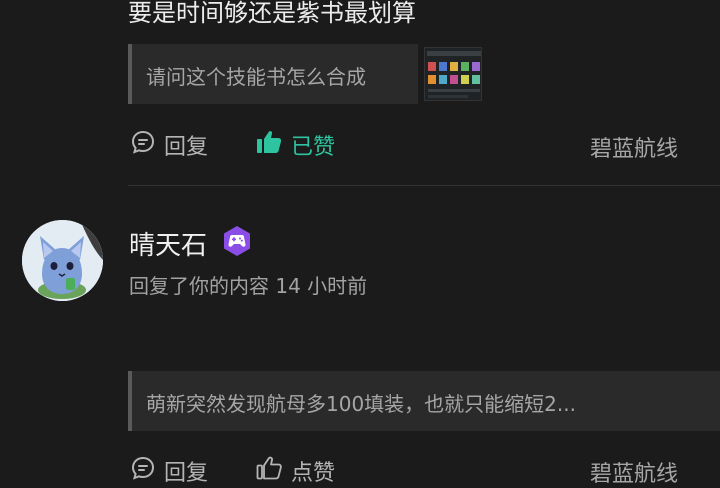 The image size is (720, 488). What do you see at coordinates (313, 473) in the screenshot?
I see `like-label: 点赞` at bounding box center [313, 473].